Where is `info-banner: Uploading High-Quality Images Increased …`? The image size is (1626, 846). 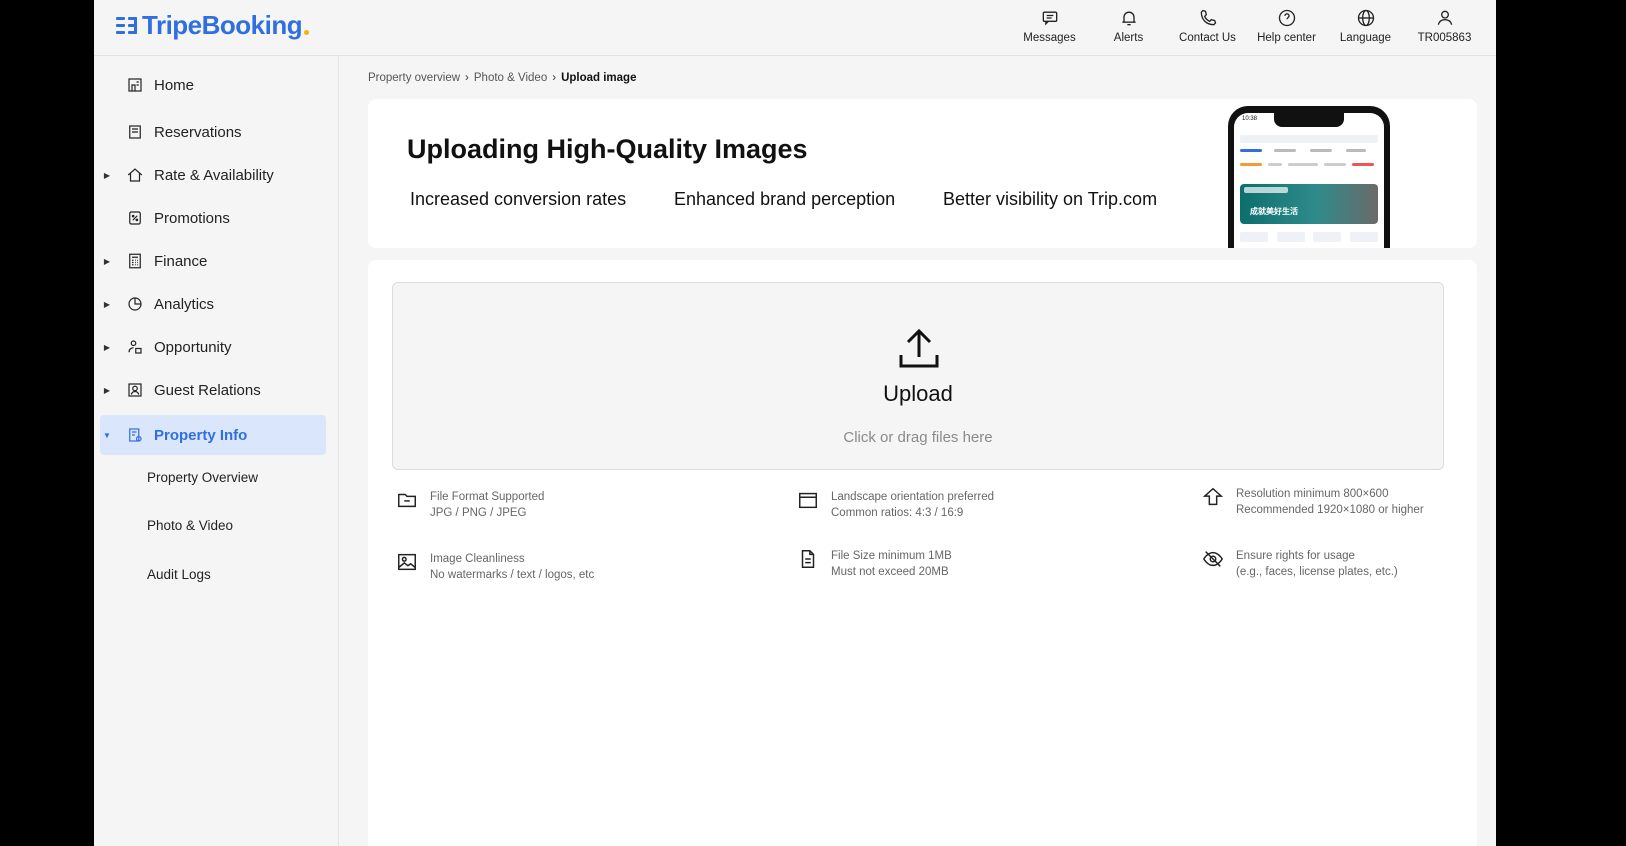 info-banner: Uploading High-Quality Images Increased … is located at coordinates (922, 173).